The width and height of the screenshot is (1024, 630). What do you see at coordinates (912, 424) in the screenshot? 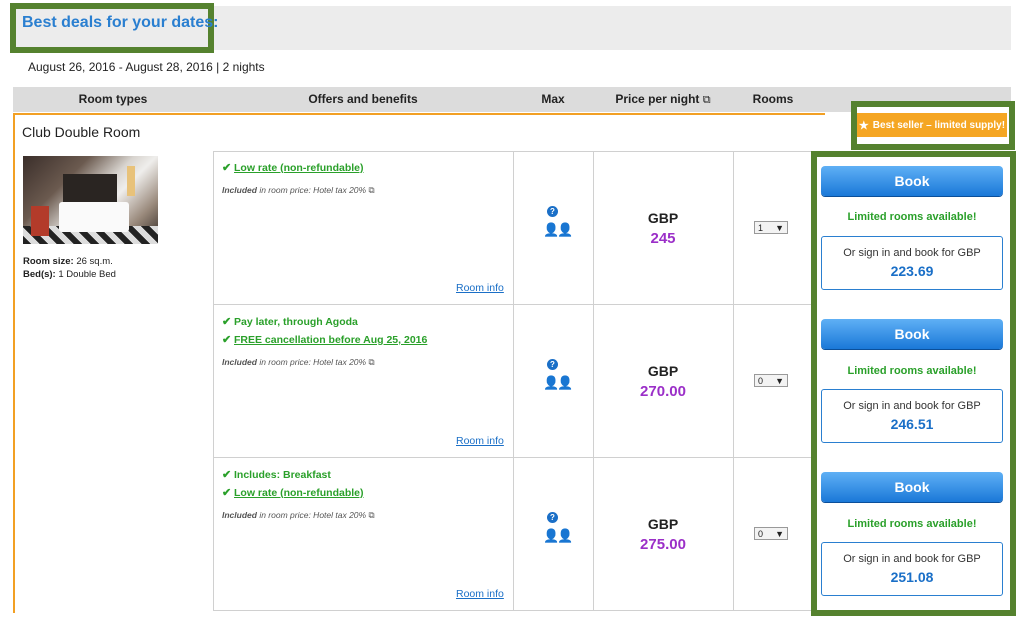
I see `signin-price: 246.51` at bounding box center [912, 424].